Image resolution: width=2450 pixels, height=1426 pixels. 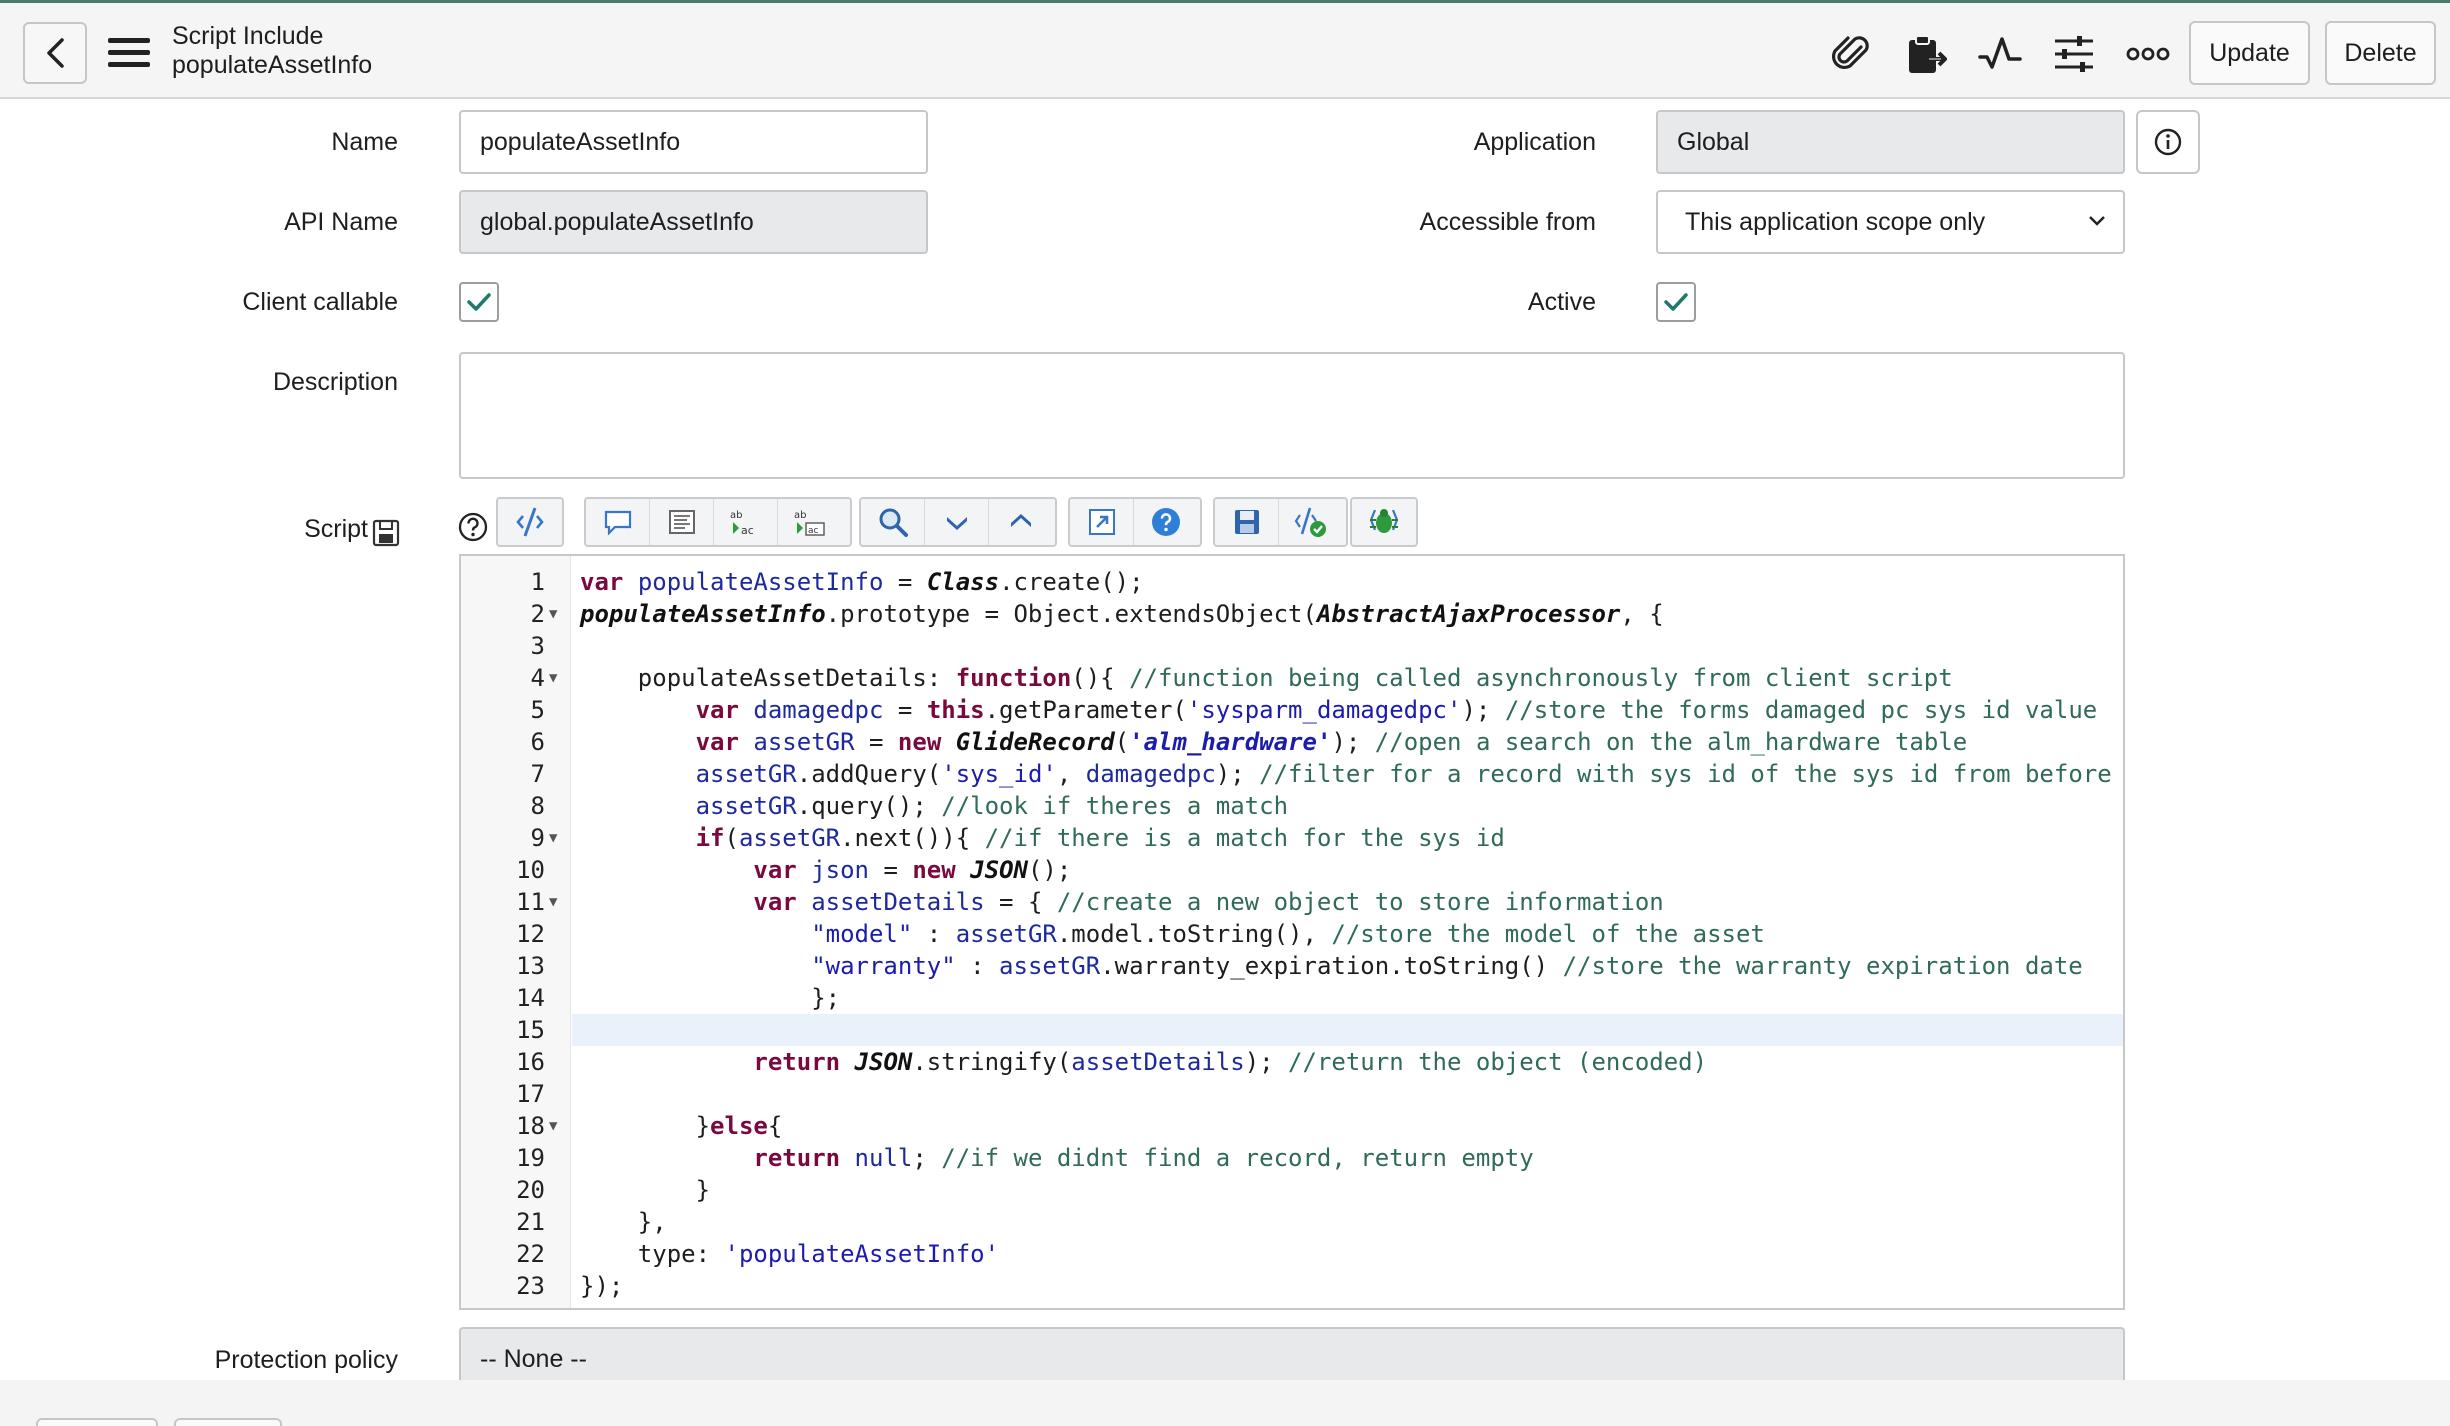 I want to click on code-line-active: 15, so click(x=1319, y=1030).